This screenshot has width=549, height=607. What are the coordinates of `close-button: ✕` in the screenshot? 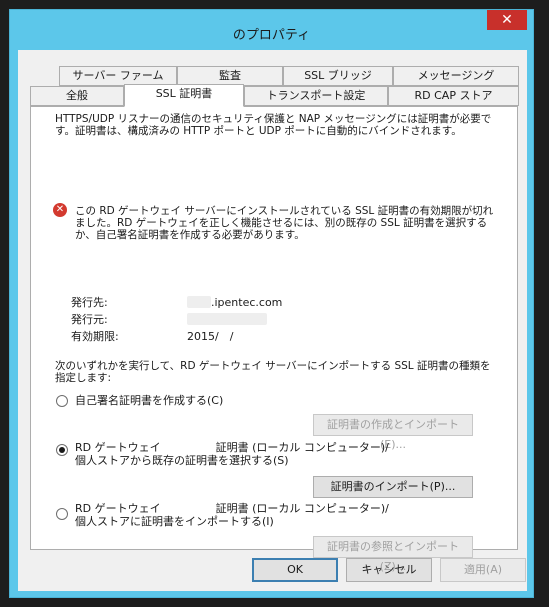 It's located at (507, 20).